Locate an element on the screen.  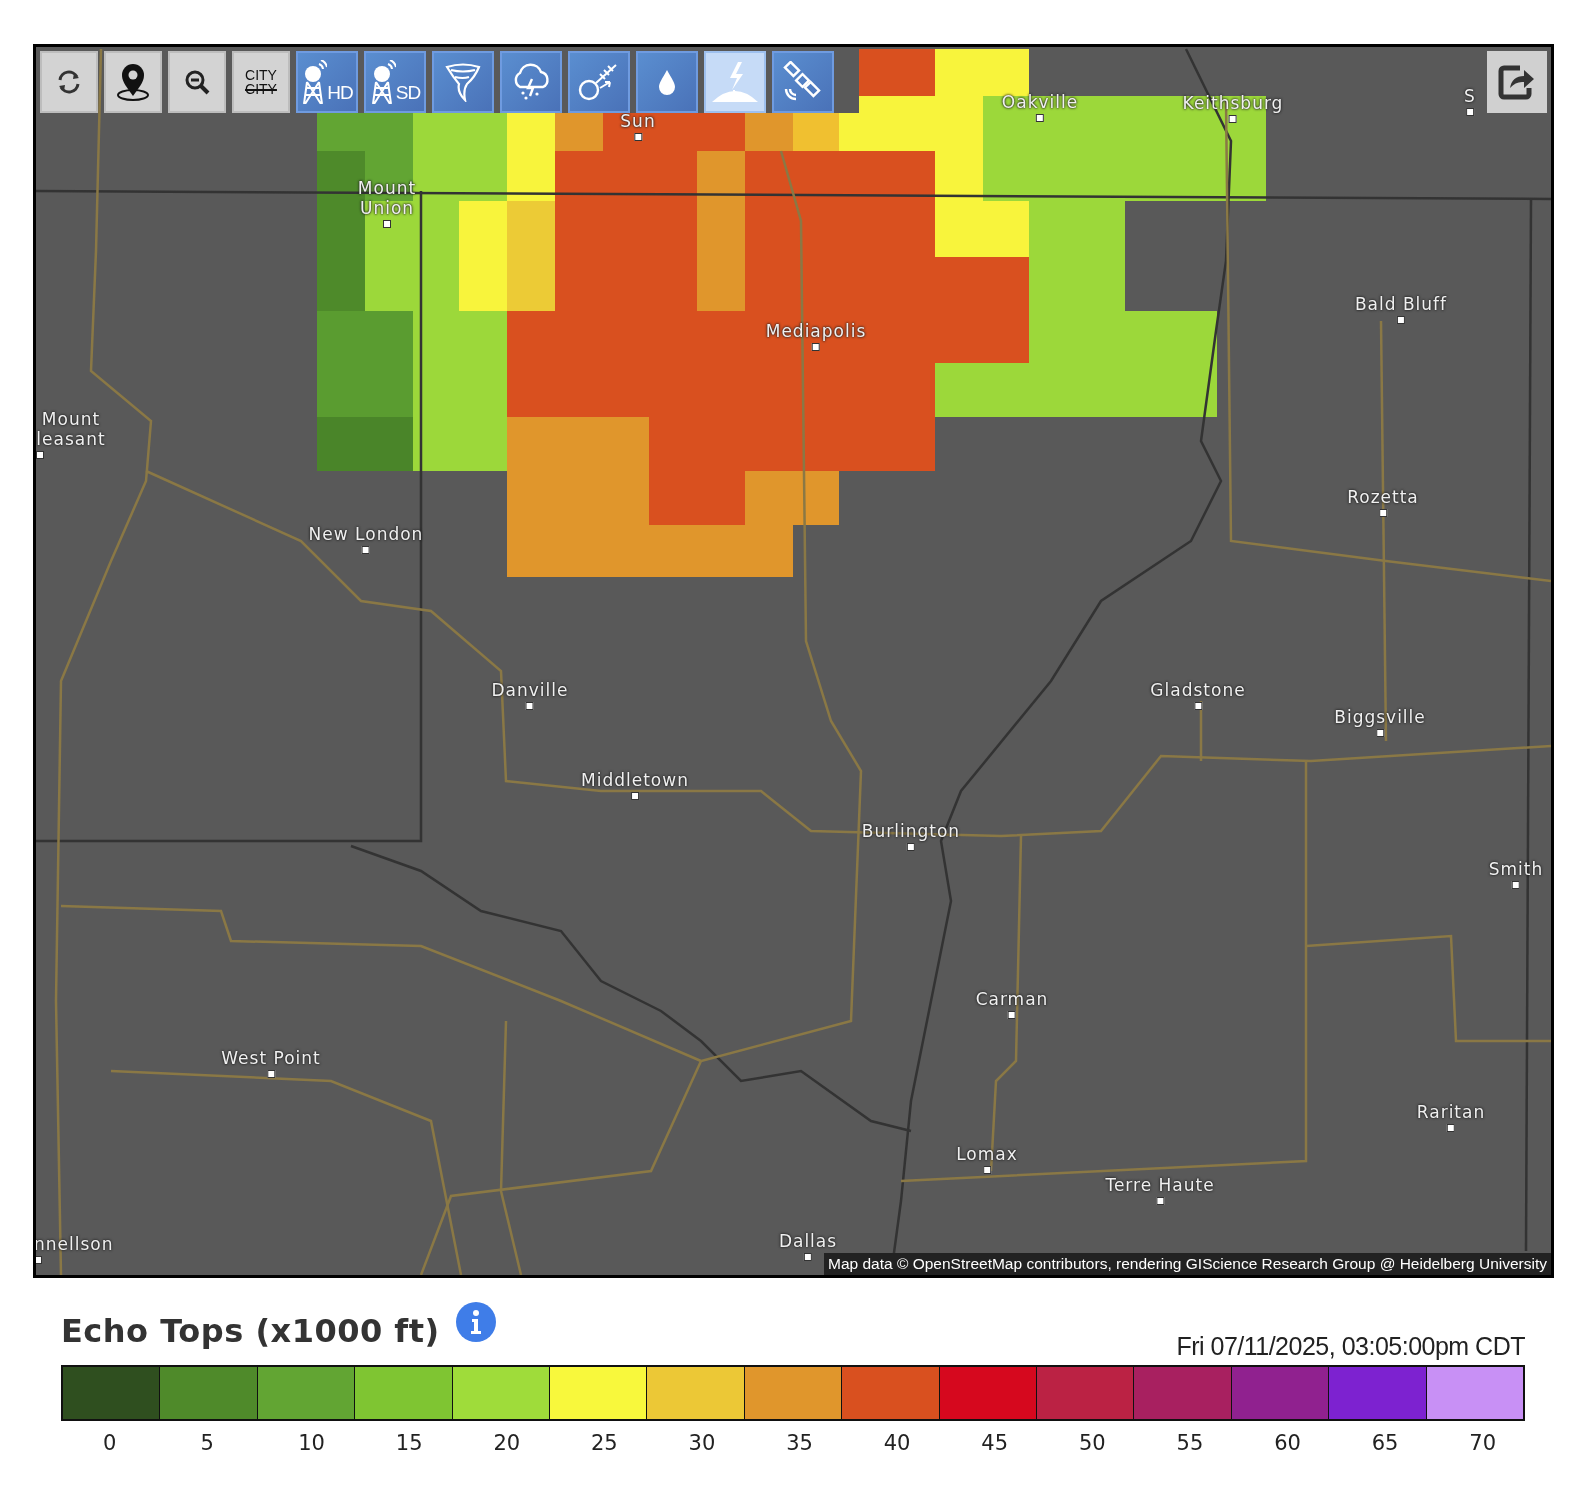
city-label: Middletown is located at coordinates (635, 780).